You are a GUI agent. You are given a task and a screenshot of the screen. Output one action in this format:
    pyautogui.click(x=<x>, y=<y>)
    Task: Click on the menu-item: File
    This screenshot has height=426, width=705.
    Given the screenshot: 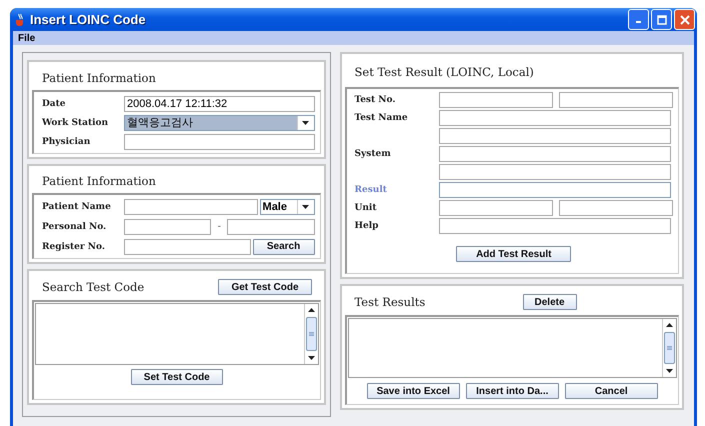 What is the action you would take?
    pyautogui.click(x=27, y=38)
    